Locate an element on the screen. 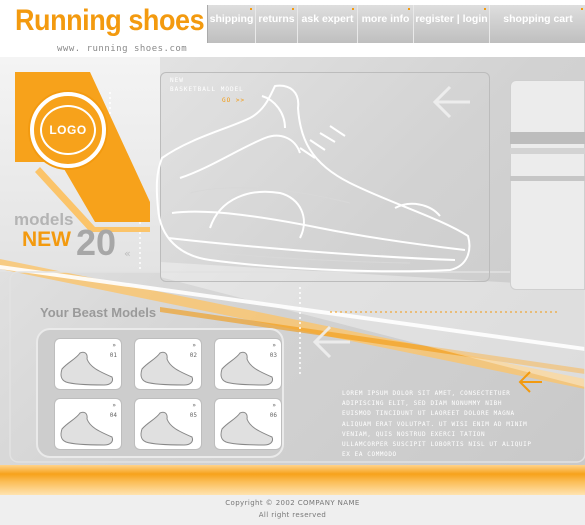 The width and height of the screenshot is (585, 525). copyright-text: Copyright © 2002 COMPANY NAME is located at coordinates (292, 503).